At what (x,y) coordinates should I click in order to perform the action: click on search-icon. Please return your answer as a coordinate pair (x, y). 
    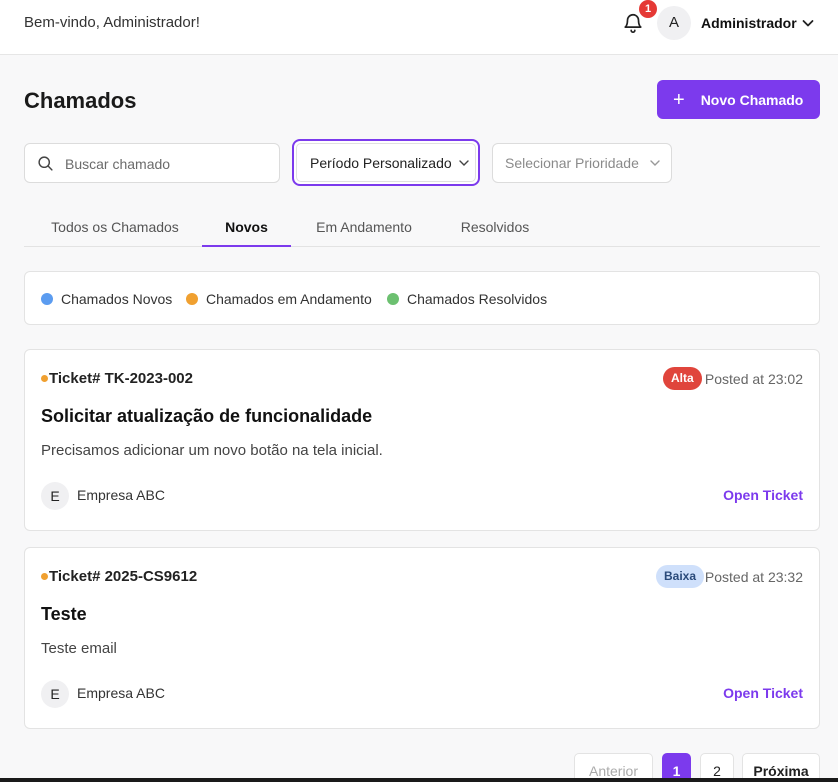
    Looking at the image, I should click on (45, 163).